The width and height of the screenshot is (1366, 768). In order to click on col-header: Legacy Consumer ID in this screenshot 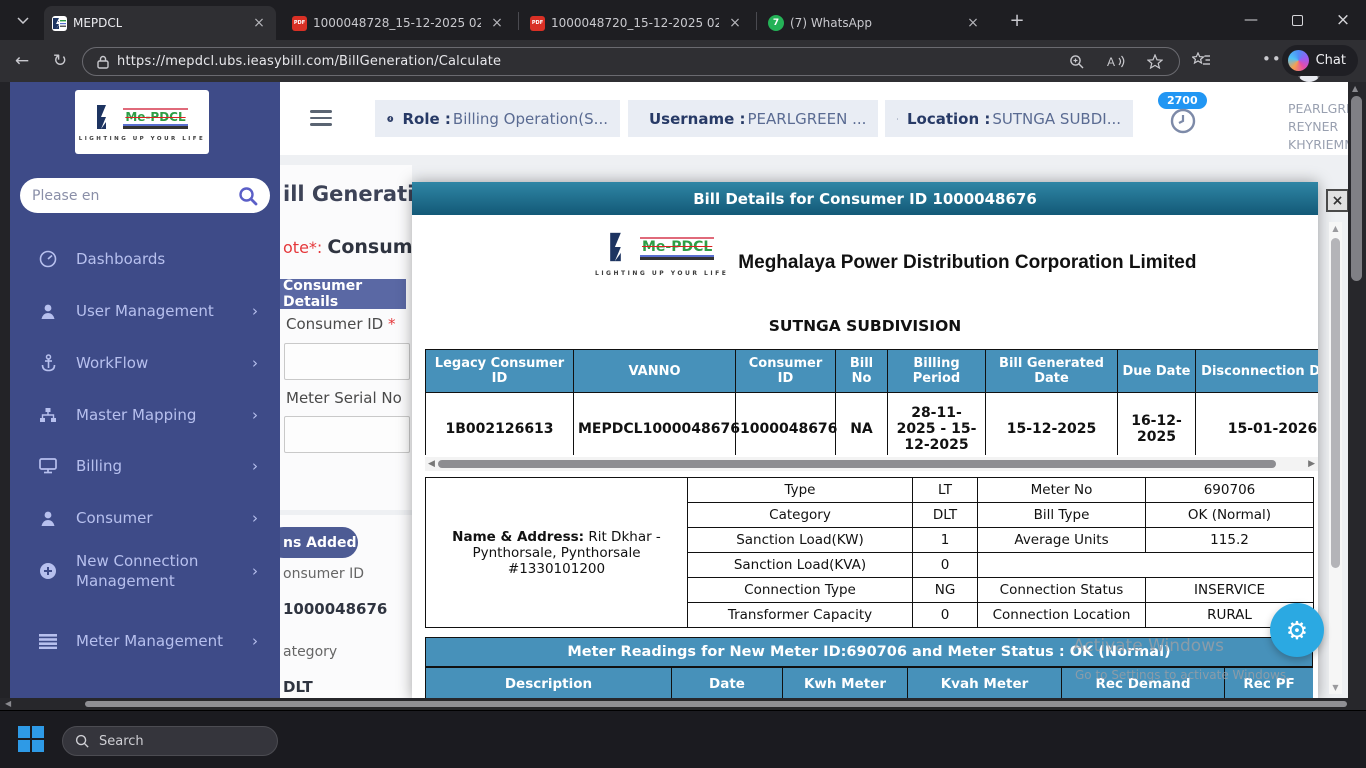, I will do `click(499, 371)`.